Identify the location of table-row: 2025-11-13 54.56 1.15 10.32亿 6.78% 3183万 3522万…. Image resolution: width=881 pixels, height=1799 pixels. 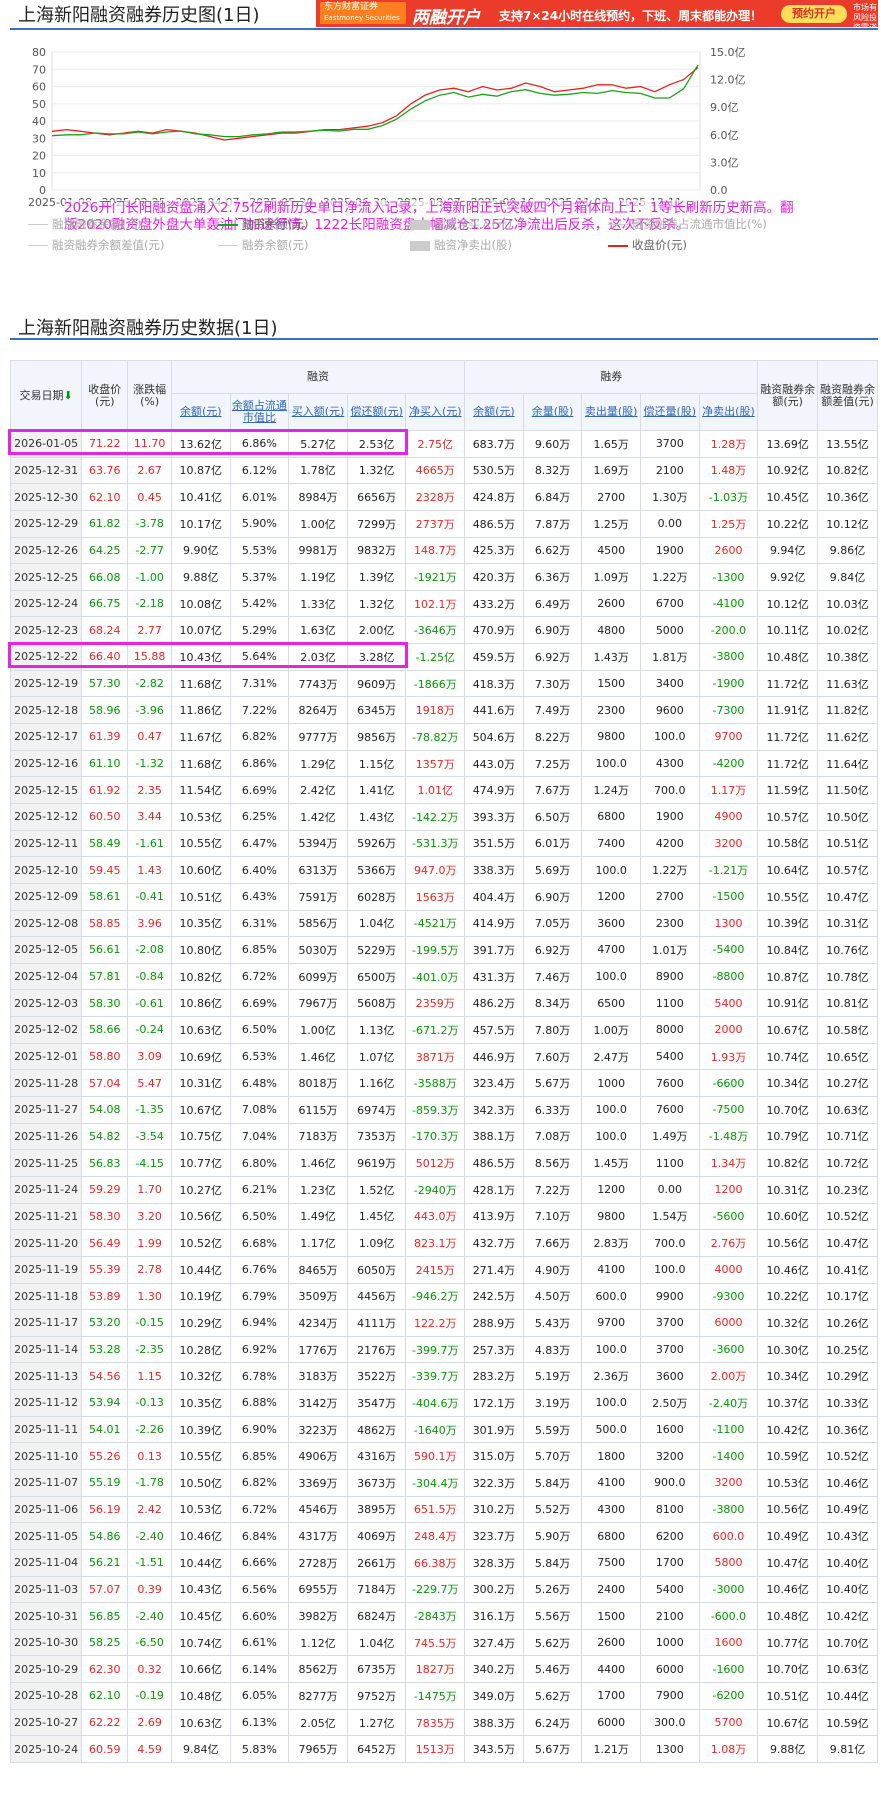
(443, 1376).